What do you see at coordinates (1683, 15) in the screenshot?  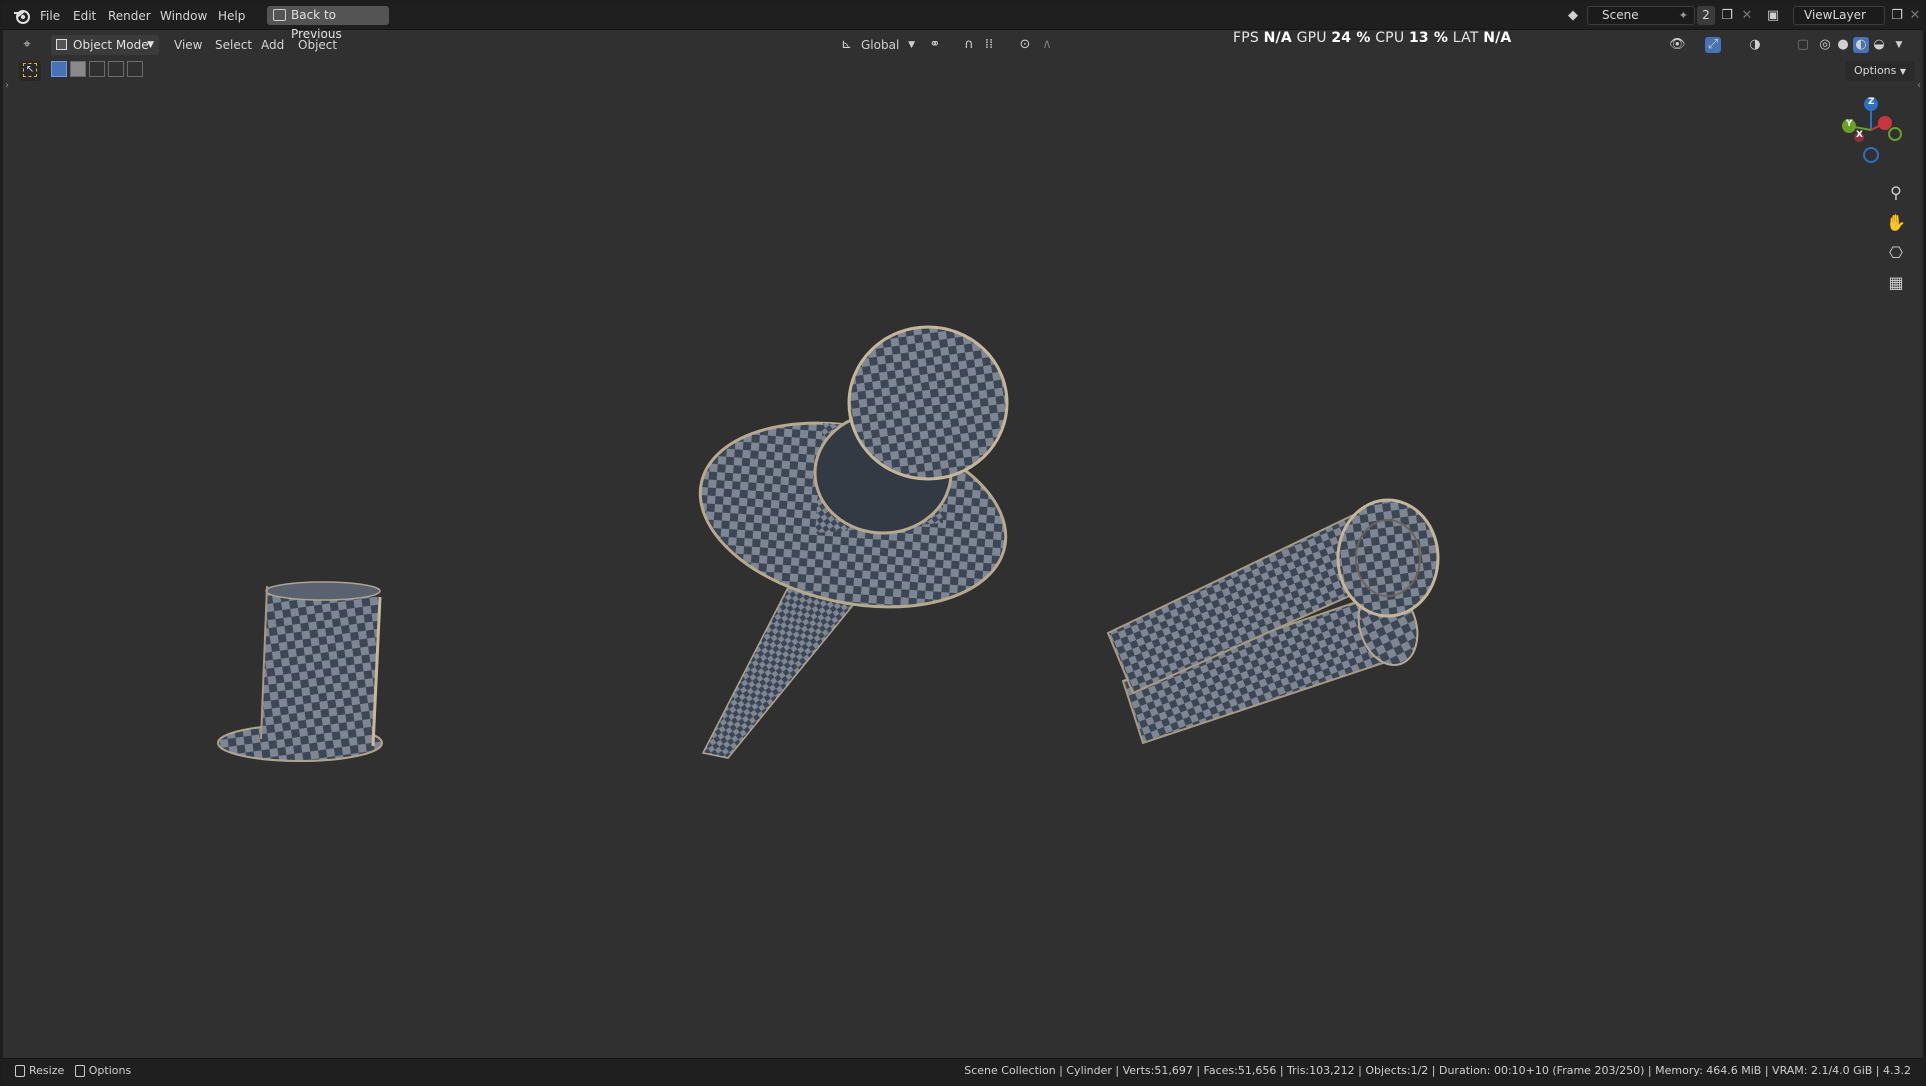 I see `pin-icon: ✦` at bounding box center [1683, 15].